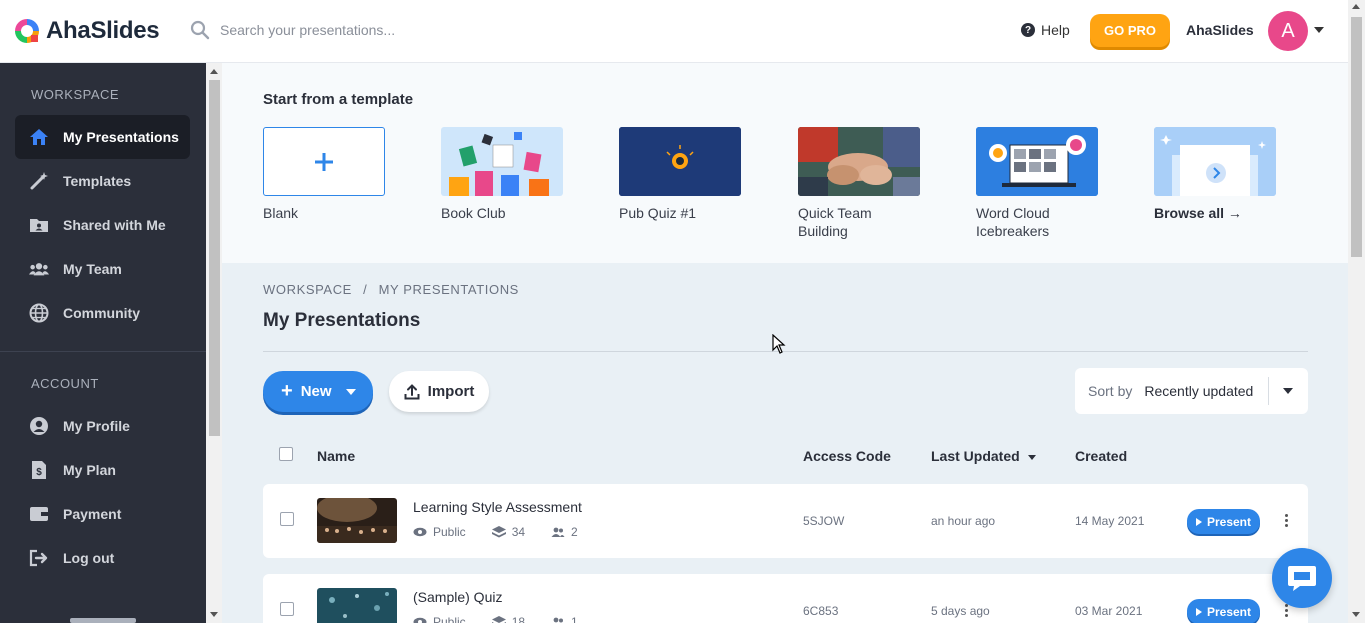 This screenshot has width=1365, height=623. What do you see at coordinates (39, 181) in the screenshot?
I see `magic-wand-icon` at bounding box center [39, 181].